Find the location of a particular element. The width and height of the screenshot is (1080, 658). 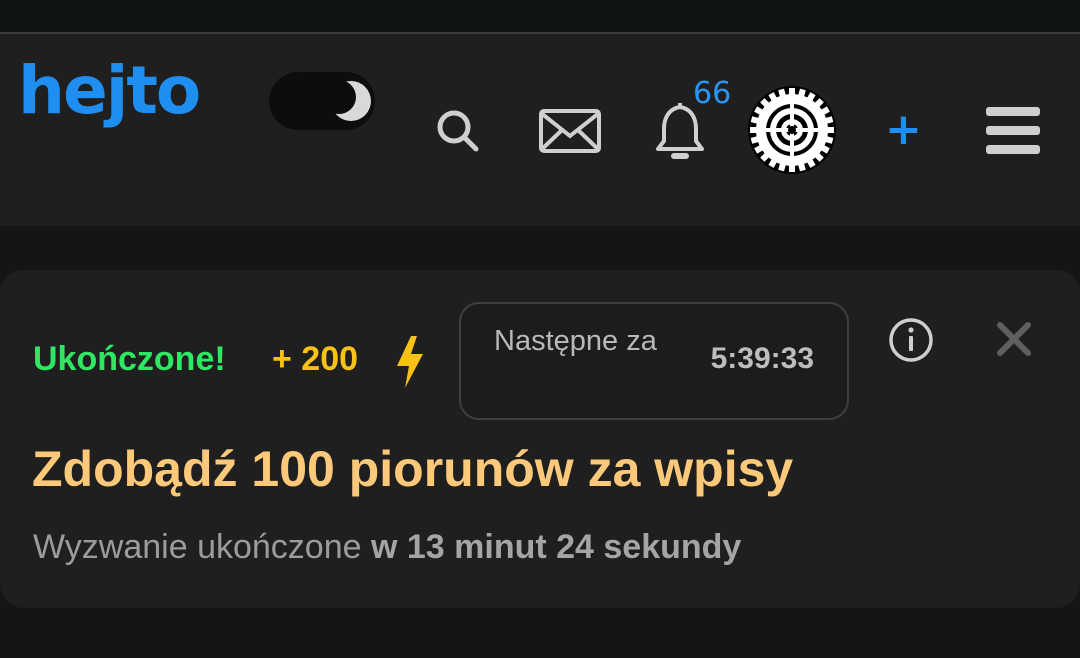

challenge-title: Zdobądź 100 piorunów za wpisy is located at coordinates (413, 469).